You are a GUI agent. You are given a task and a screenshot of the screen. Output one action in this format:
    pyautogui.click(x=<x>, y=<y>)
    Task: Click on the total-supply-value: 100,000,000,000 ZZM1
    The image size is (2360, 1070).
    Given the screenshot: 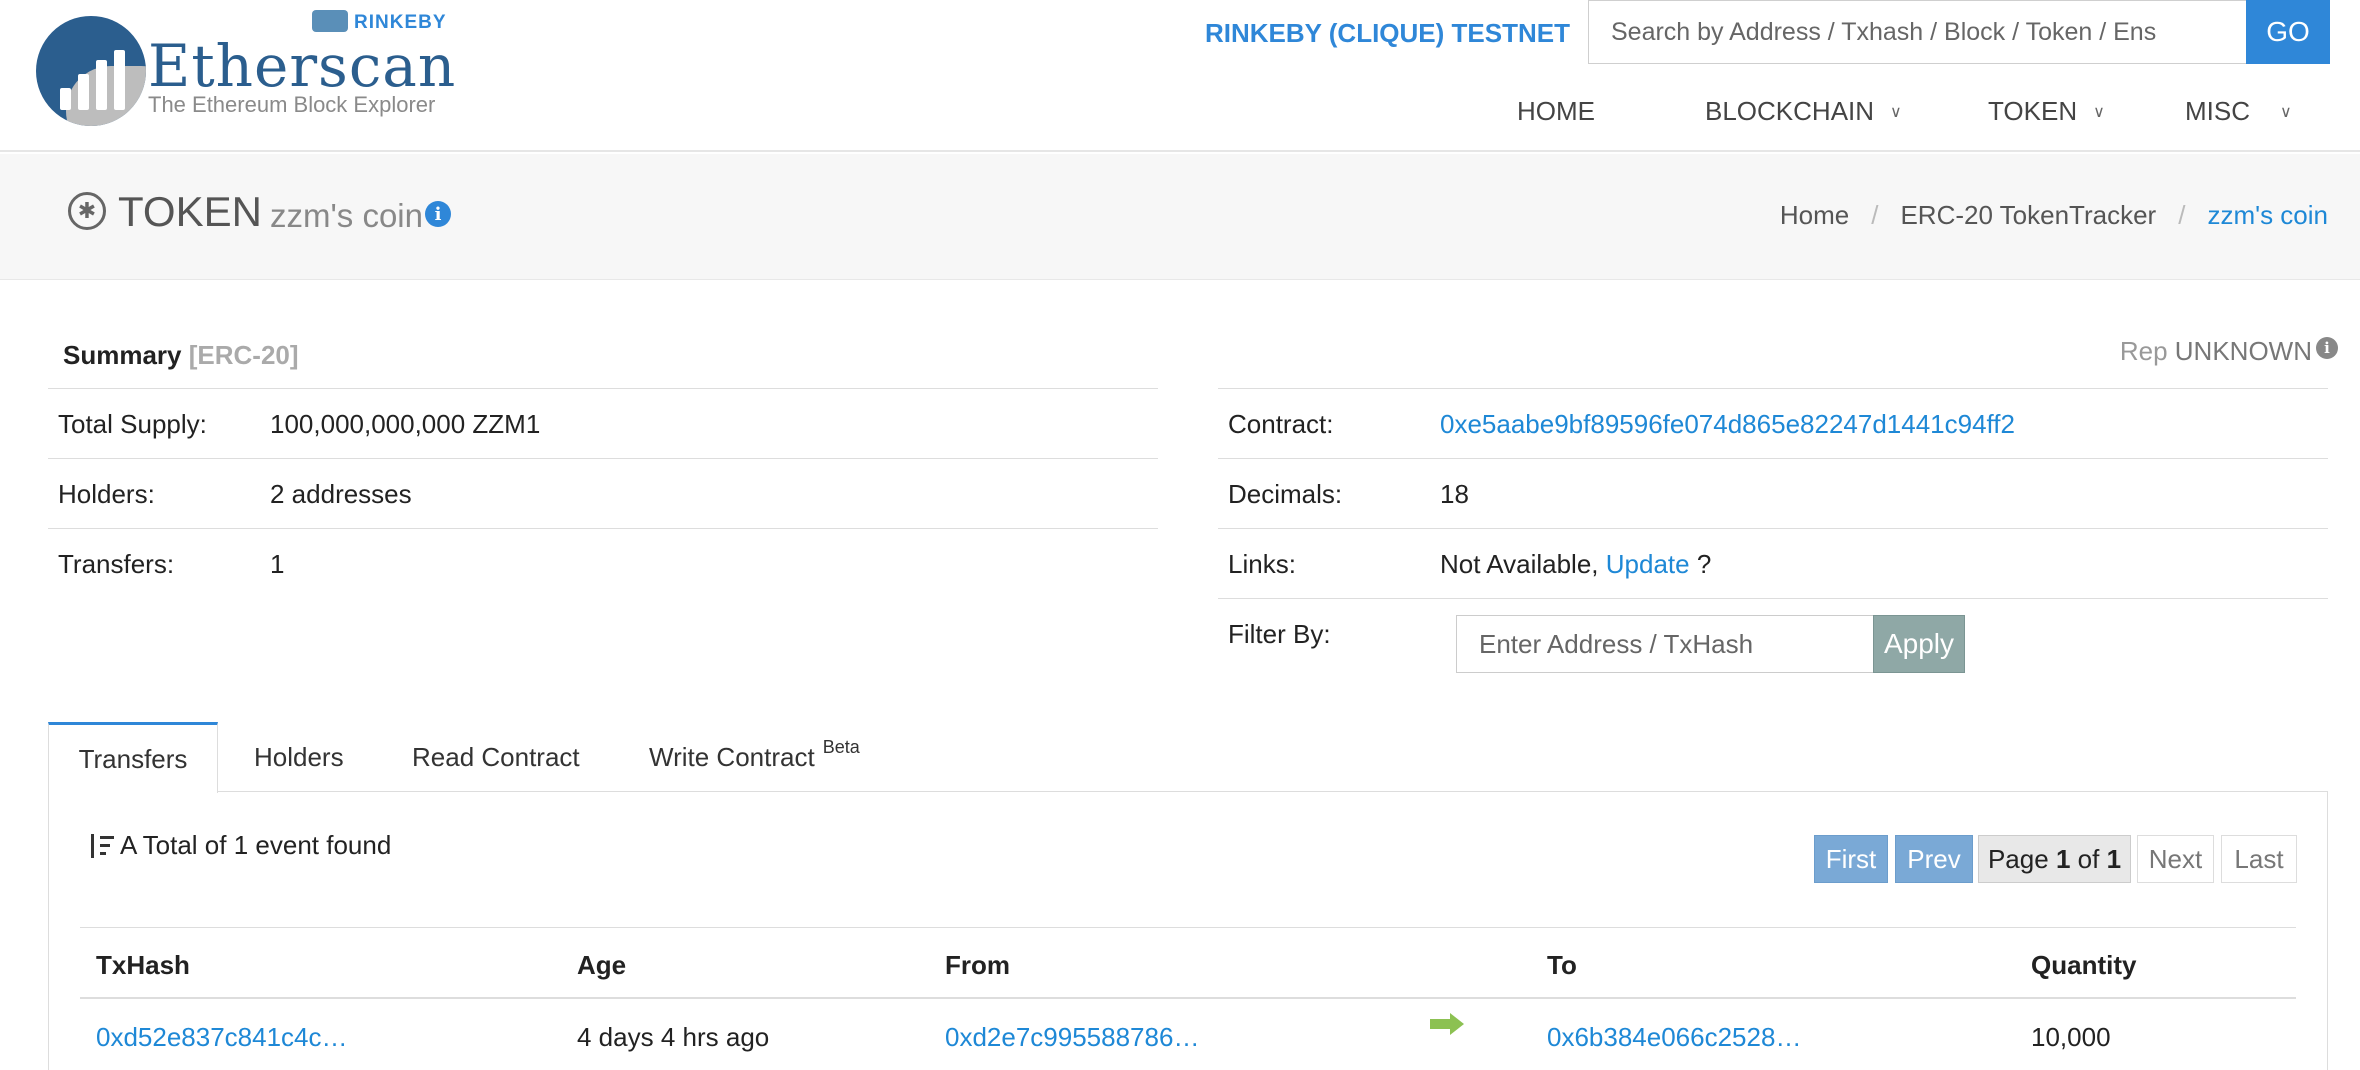 What is the action you would take?
    pyautogui.click(x=405, y=424)
    